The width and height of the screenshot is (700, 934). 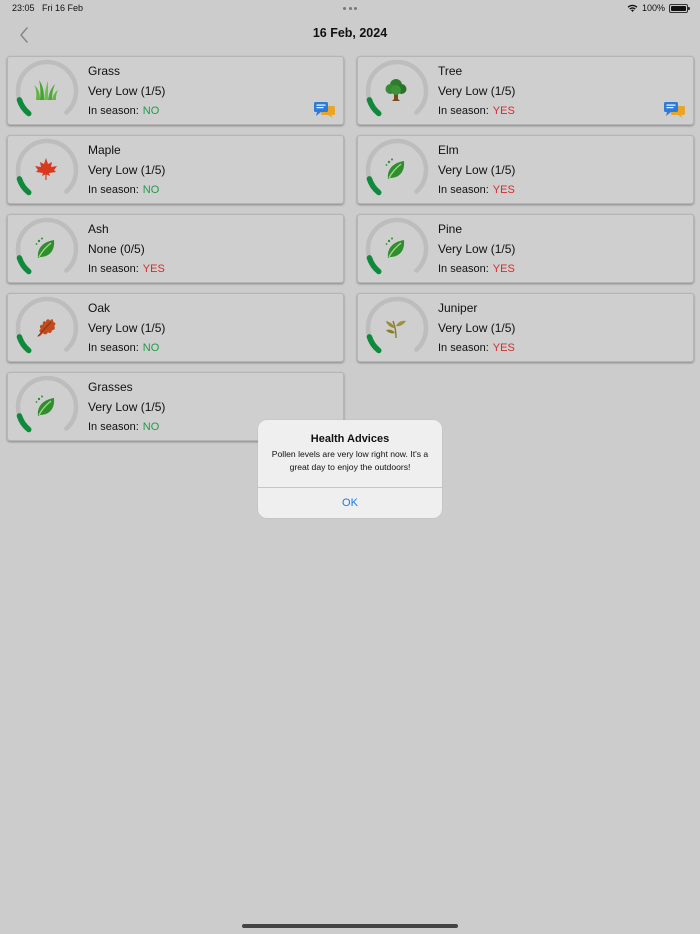 What do you see at coordinates (525, 90) in the screenshot?
I see `pollen-card-tree: Tree Very Low (1/5) In season: YES` at bounding box center [525, 90].